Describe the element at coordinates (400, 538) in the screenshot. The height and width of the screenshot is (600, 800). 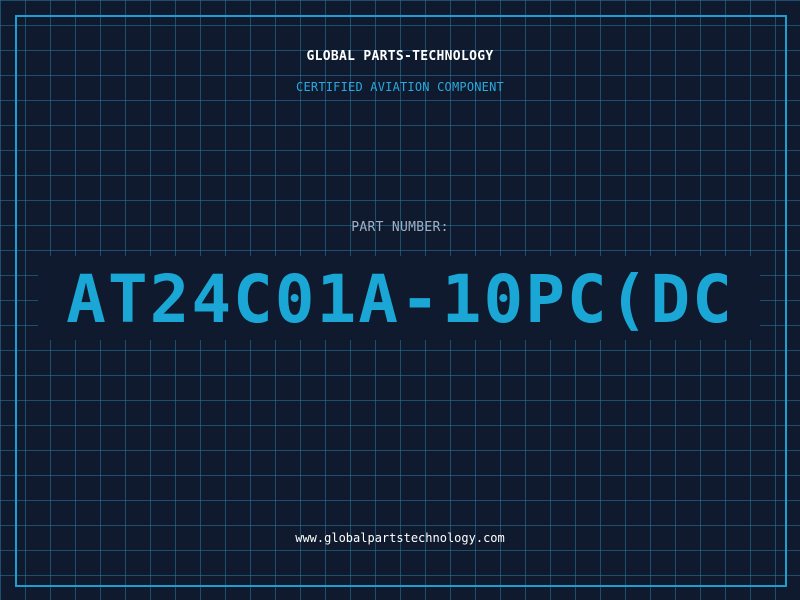
I see `website-url: www.globalpartstechnology.com` at that location.